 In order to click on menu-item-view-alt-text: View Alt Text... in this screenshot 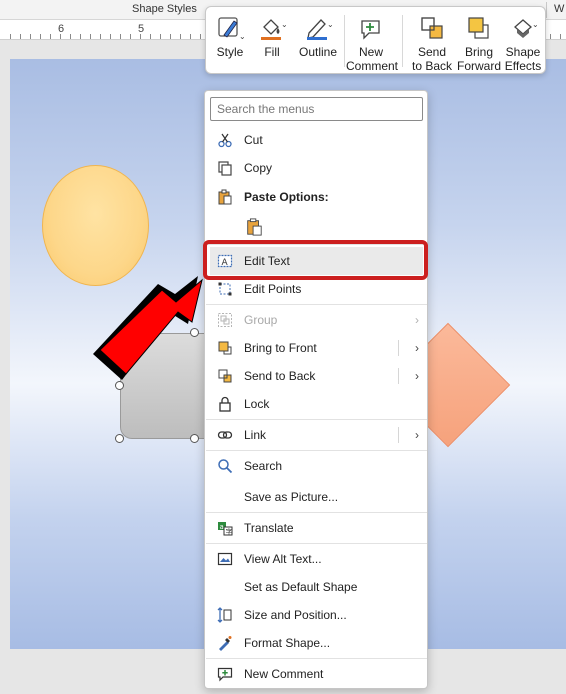, I will do `click(316, 559)`.